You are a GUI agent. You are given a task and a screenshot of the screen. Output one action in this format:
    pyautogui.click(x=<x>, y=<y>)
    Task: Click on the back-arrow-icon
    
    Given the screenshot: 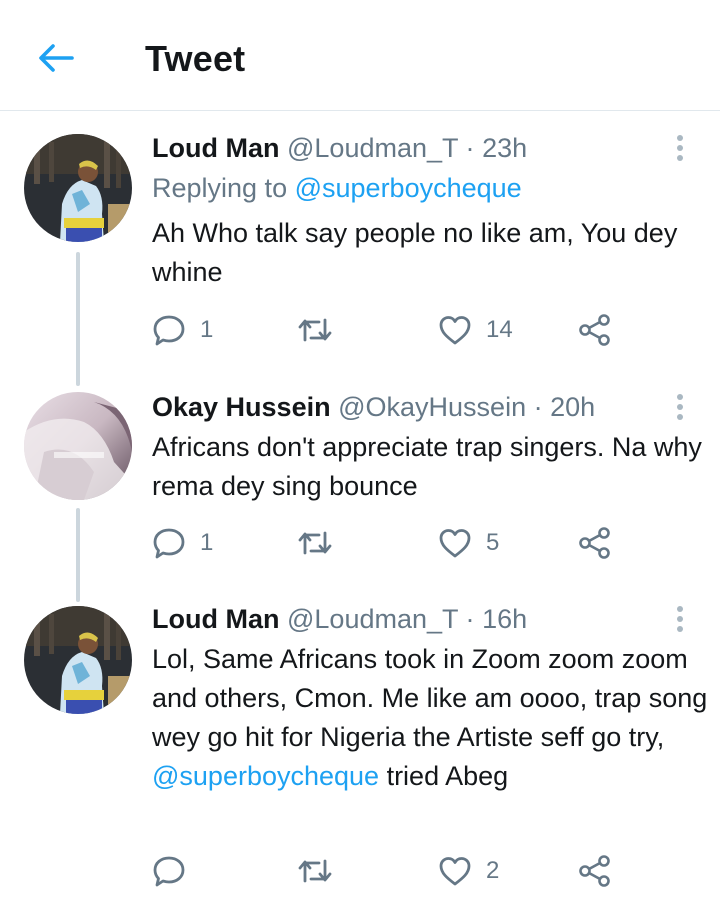 What is the action you would take?
    pyautogui.click(x=56, y=58)
    